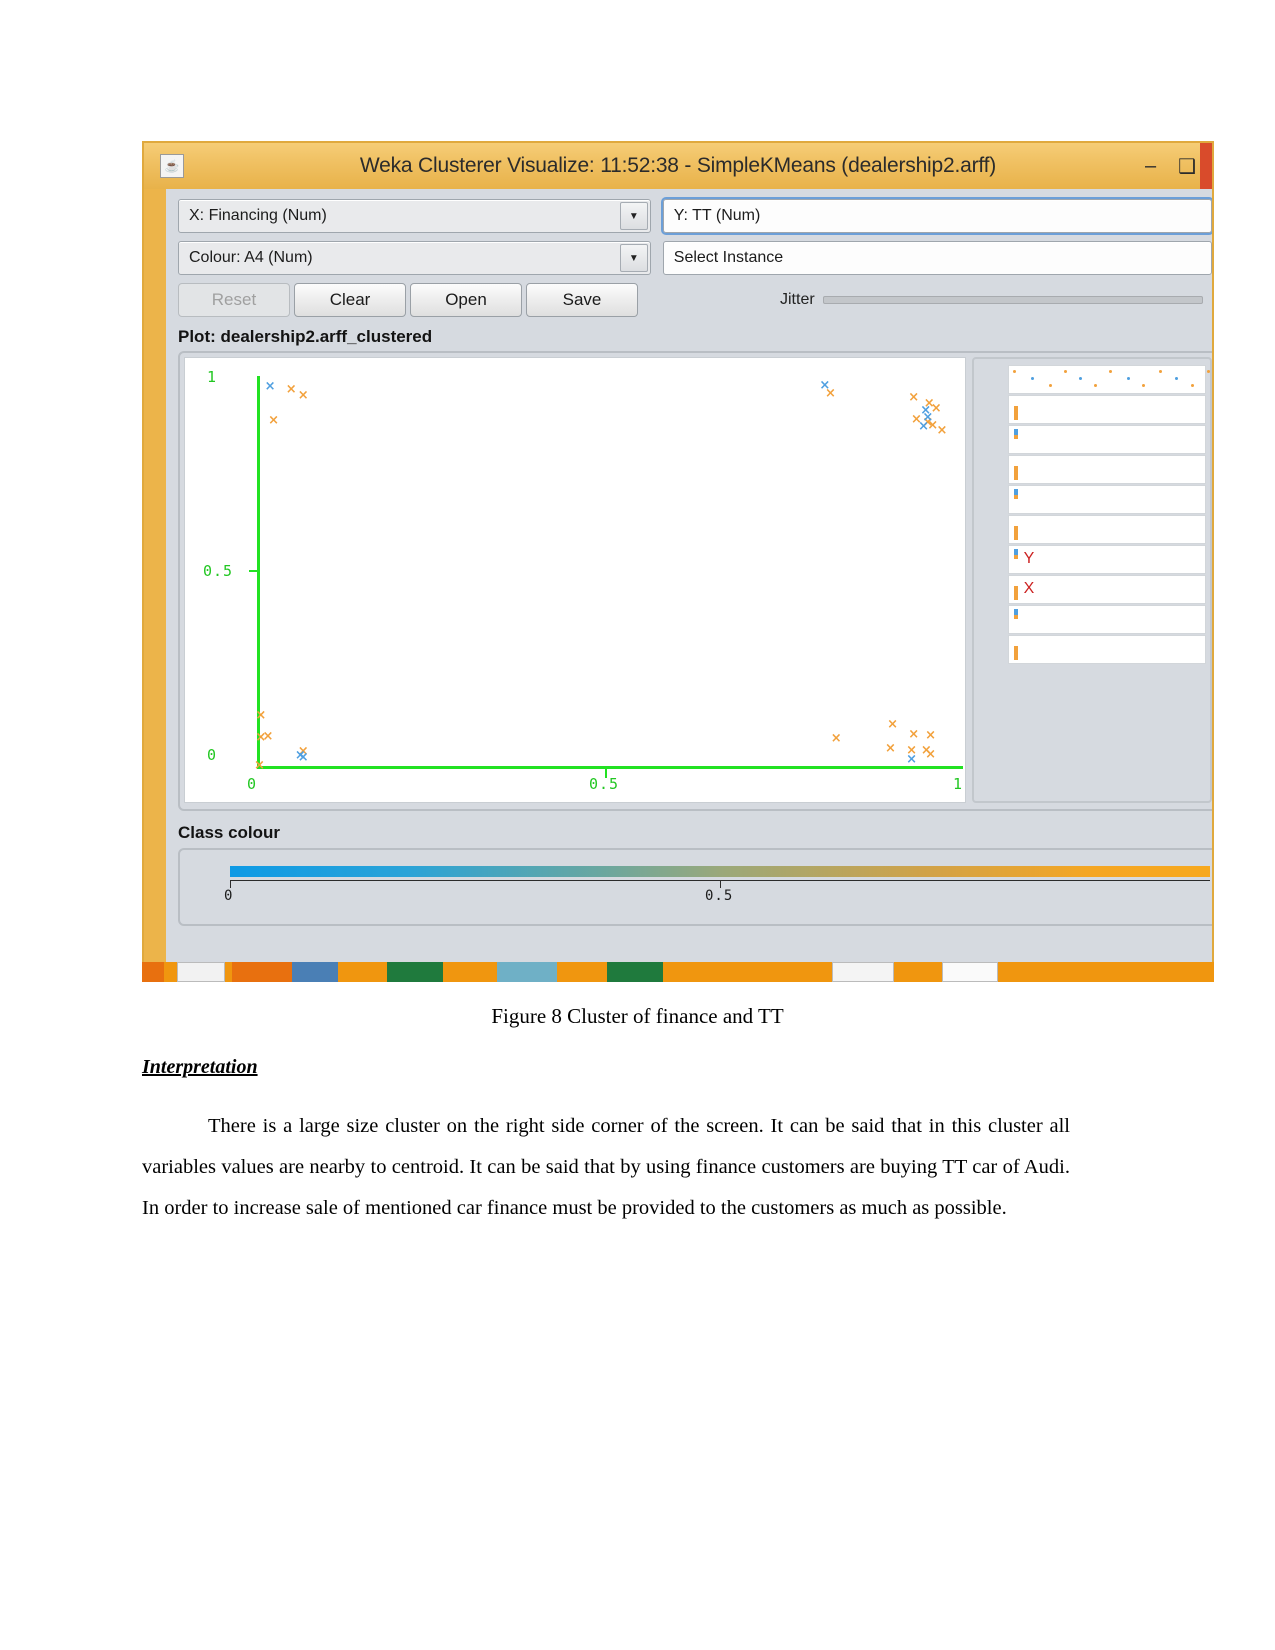 Image resolution: width=1275 pixels, height=1650 pixels. I want to click on plot-title: Plot: dealership2.arff_clustered, so click(305, 336).